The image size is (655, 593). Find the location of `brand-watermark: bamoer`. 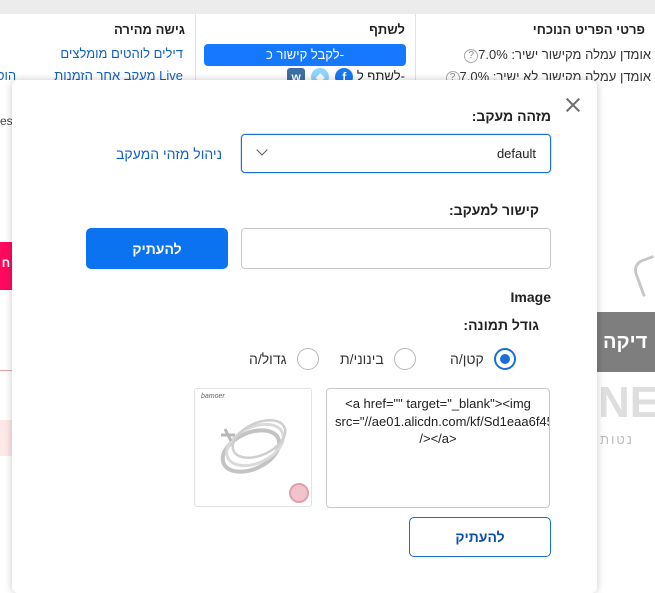

brand-watermark: bamoer is located at coordinates (213, 396).